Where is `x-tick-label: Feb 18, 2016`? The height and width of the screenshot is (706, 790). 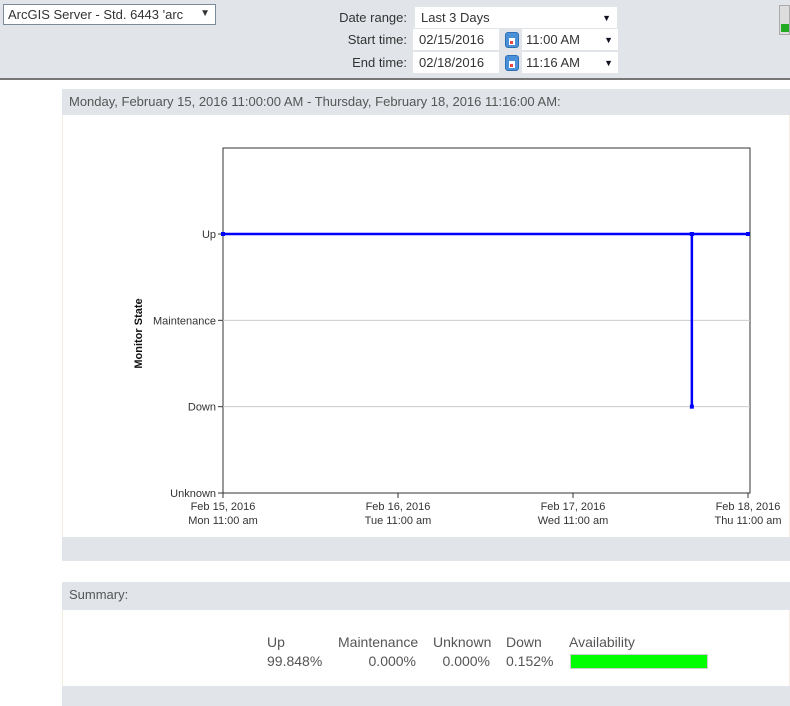 x-tick-label: Feb 18, 2016 is located at coordinates (748, 507).